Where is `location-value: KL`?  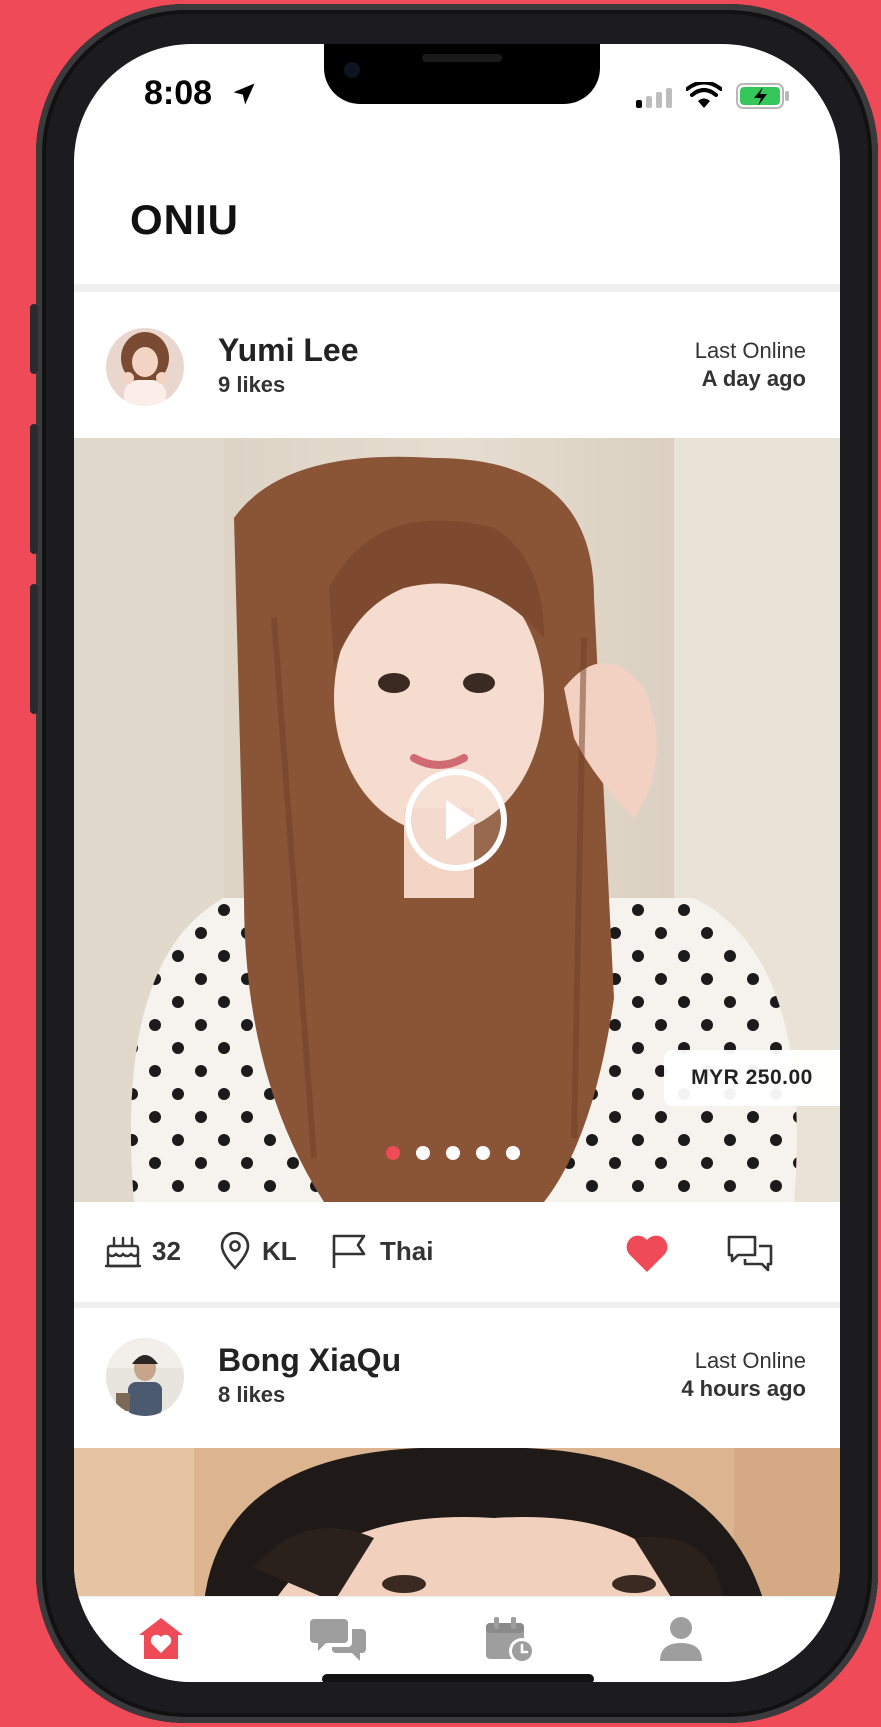
location-value: KL is located at coordinates (279, 1250).